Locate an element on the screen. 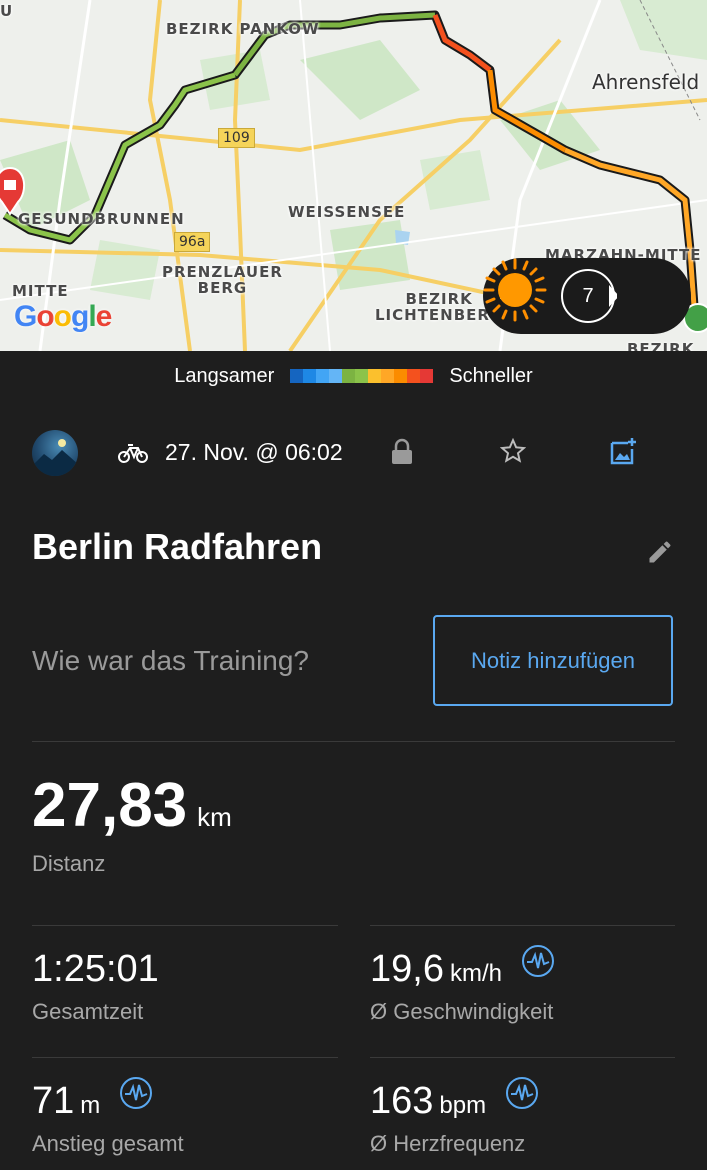 The image size is (707, 1170). avg-speed-label: Ø Geschwindigkeit is located at coordinates (462, 1011).